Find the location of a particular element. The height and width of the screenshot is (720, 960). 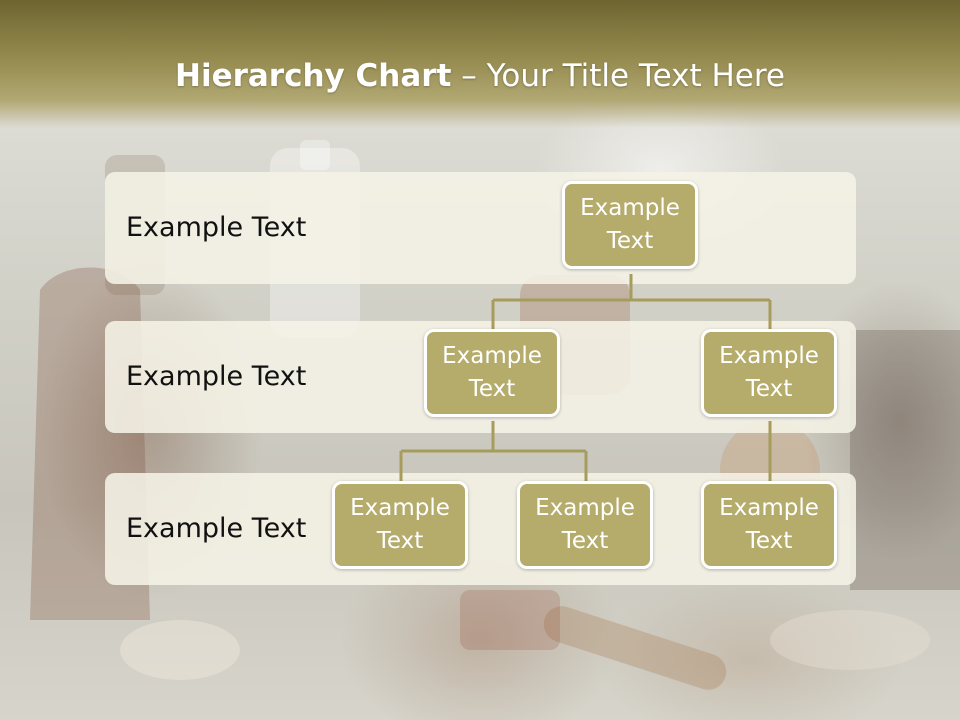

node-root: Example Text is located at coordinates (630, 225).